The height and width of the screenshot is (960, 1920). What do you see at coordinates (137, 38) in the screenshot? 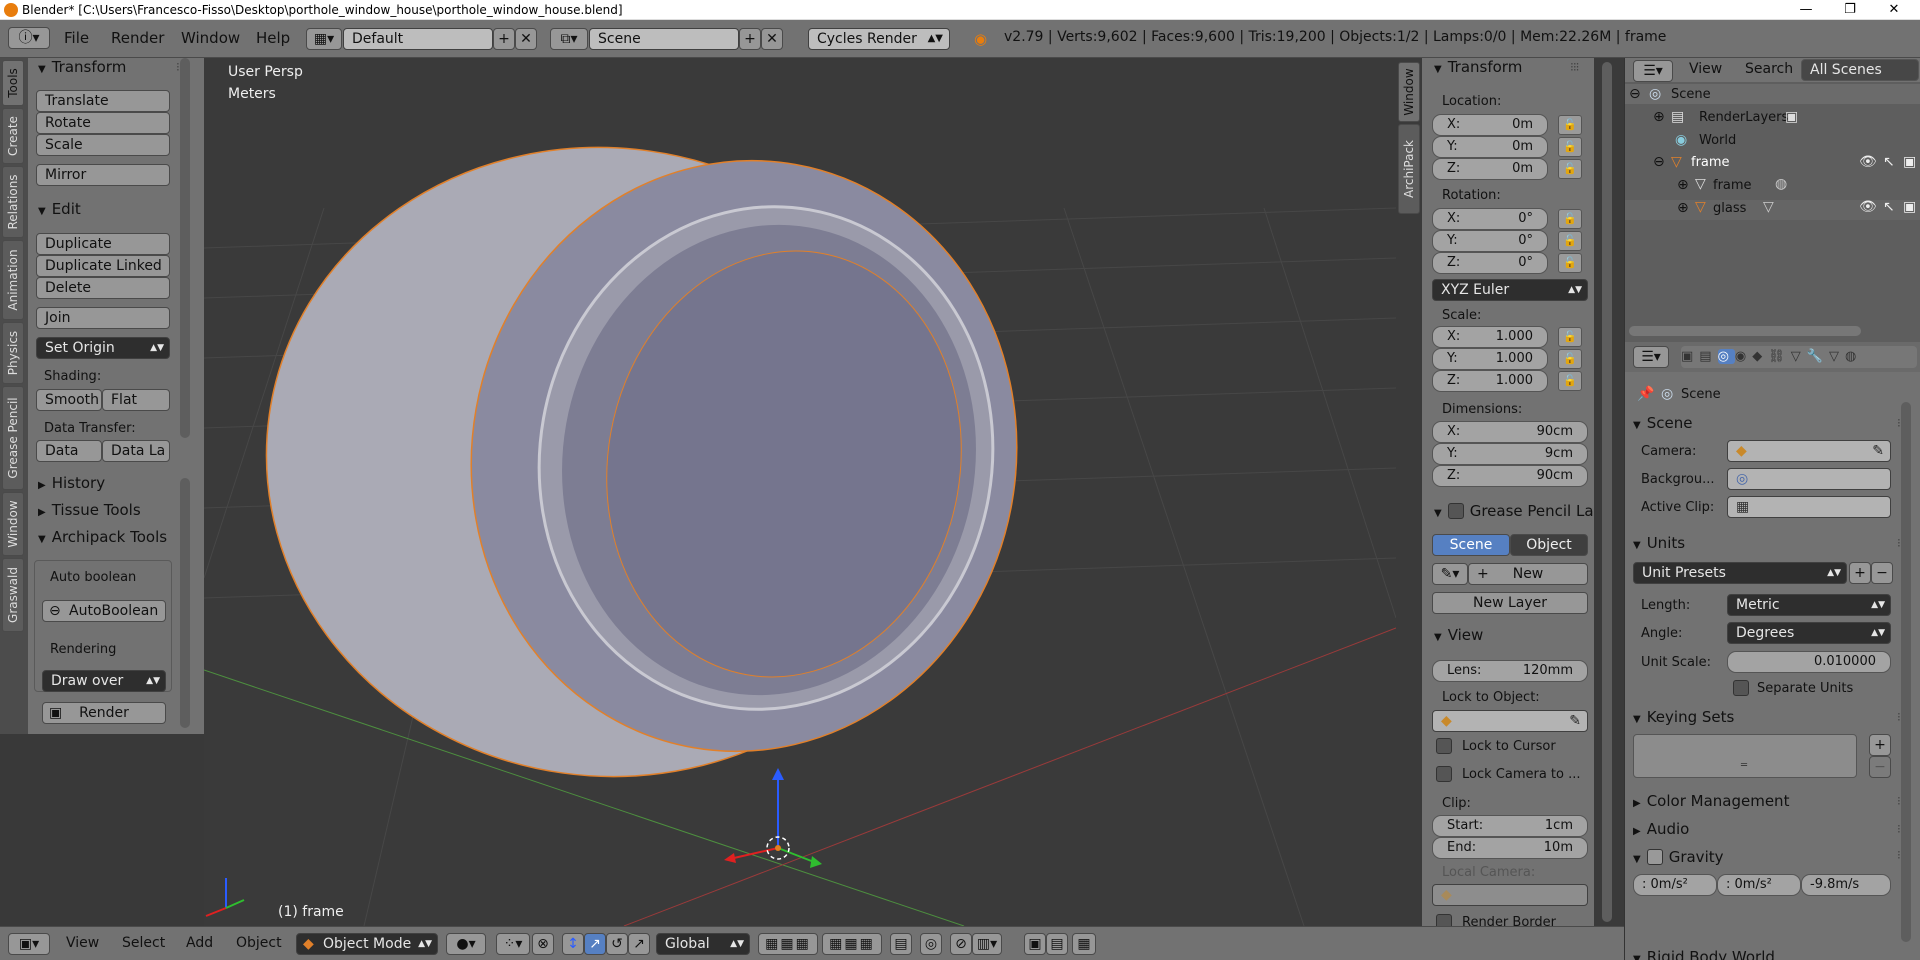
I see `menu-render: Render` at bounding box center [137, 38].